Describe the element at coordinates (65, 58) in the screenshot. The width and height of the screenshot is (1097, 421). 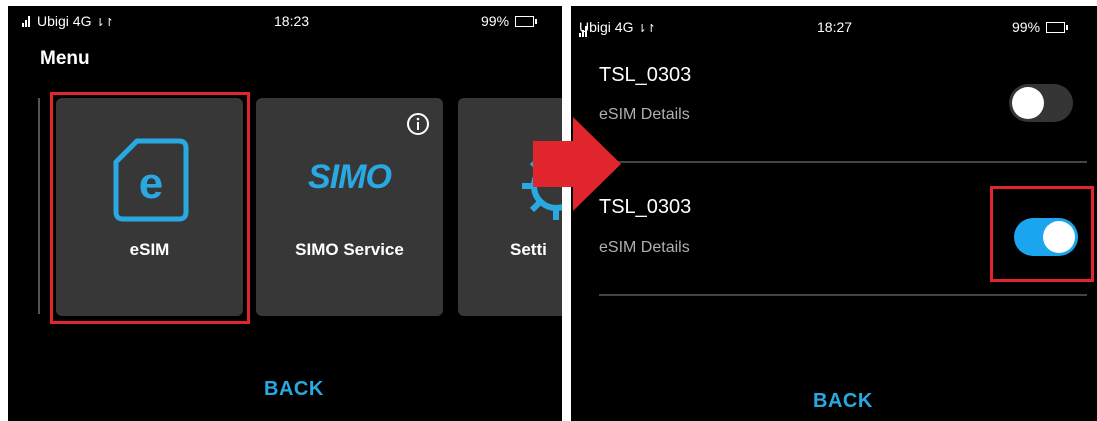
I see `page-title: Menu` at that location.